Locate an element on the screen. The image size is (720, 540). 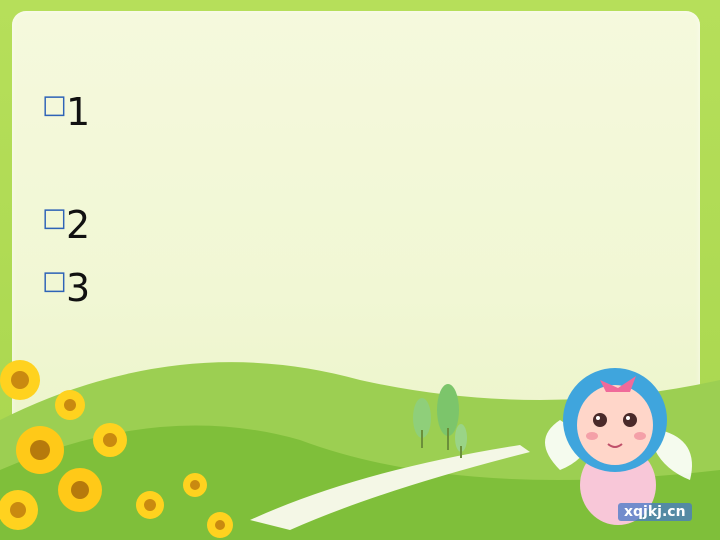
list-item-2: □2 is located at coordinates (362, 225).